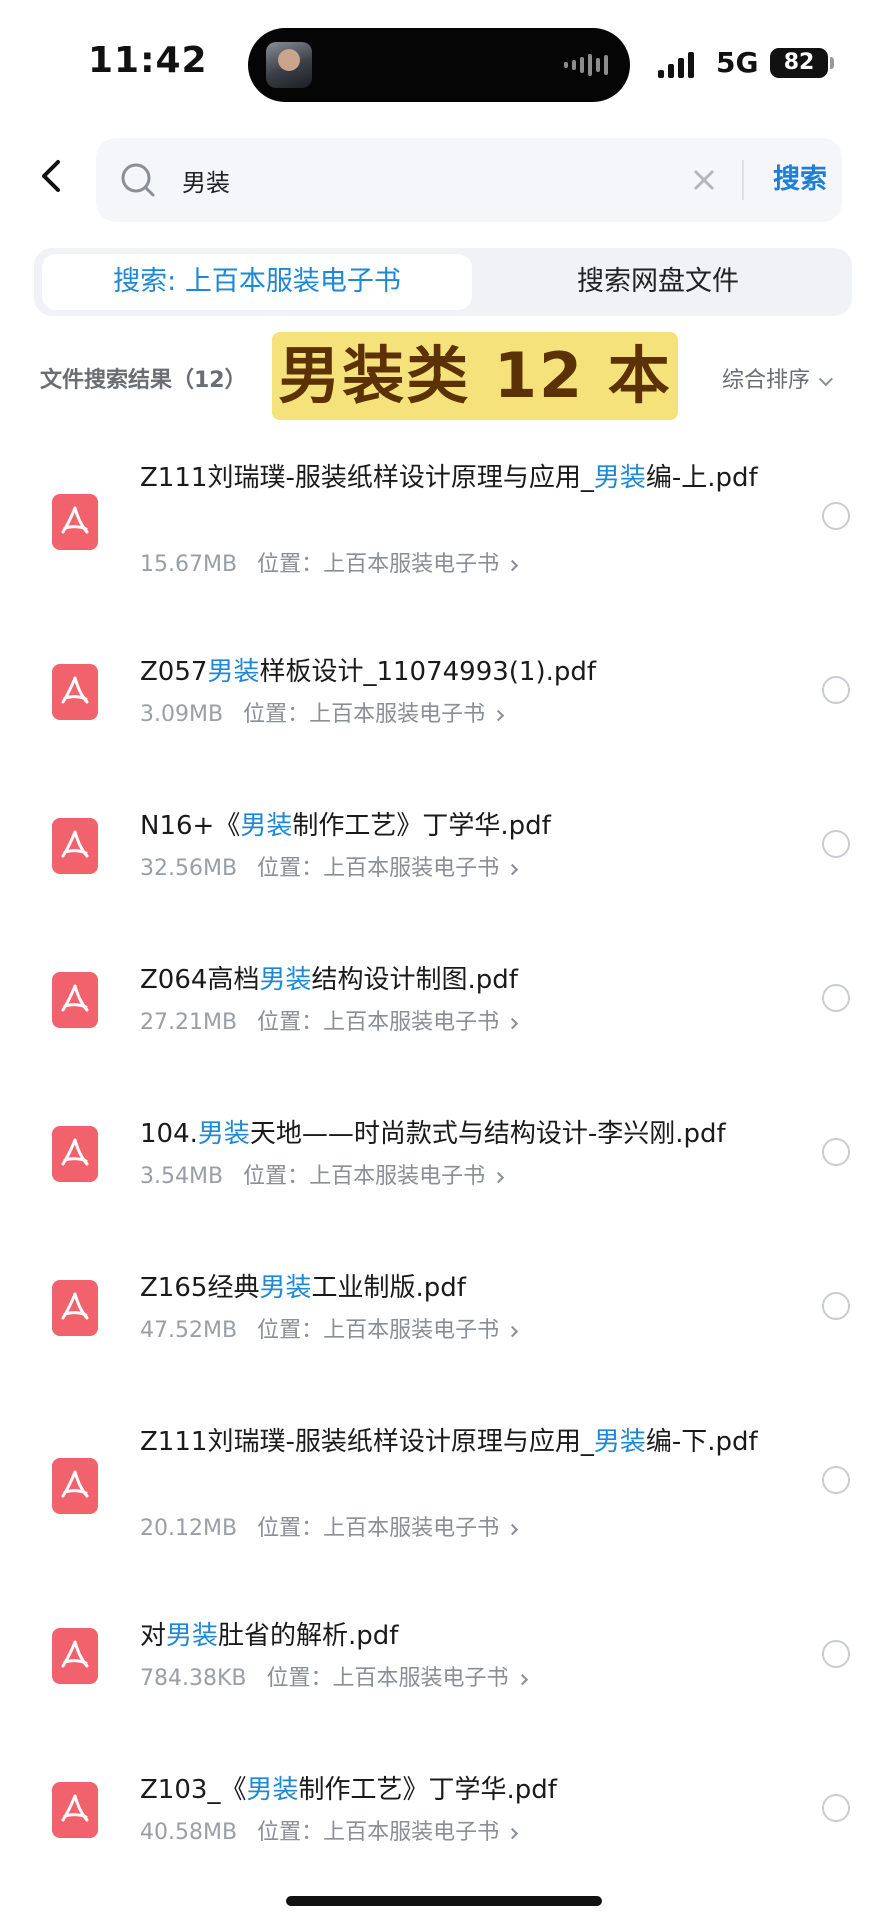  I want to click on file-name-prefix: 对, so click(153, 1636).